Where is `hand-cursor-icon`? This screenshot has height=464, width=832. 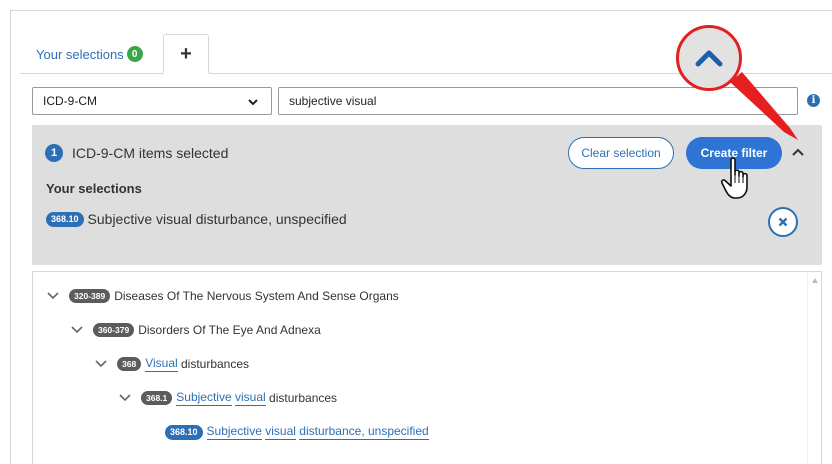 hand-cursor-icon is located at coordinates (734, 178).